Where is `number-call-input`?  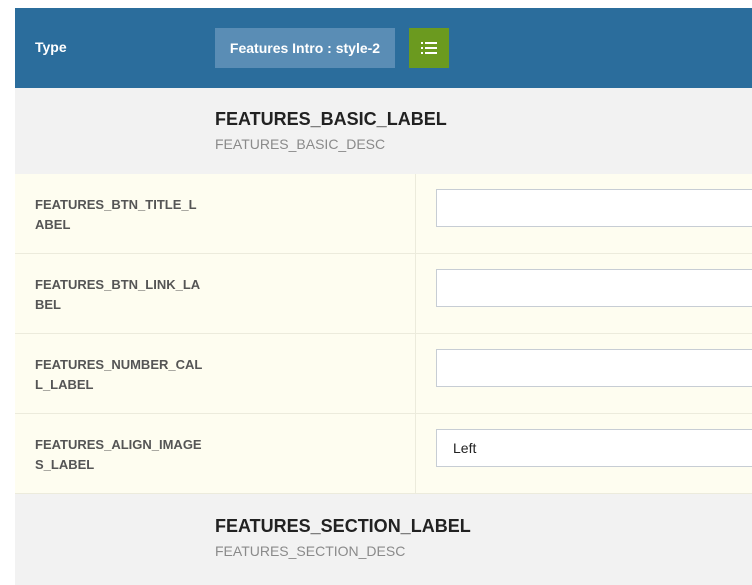
number-call-input is located at coordinates (594, 368).